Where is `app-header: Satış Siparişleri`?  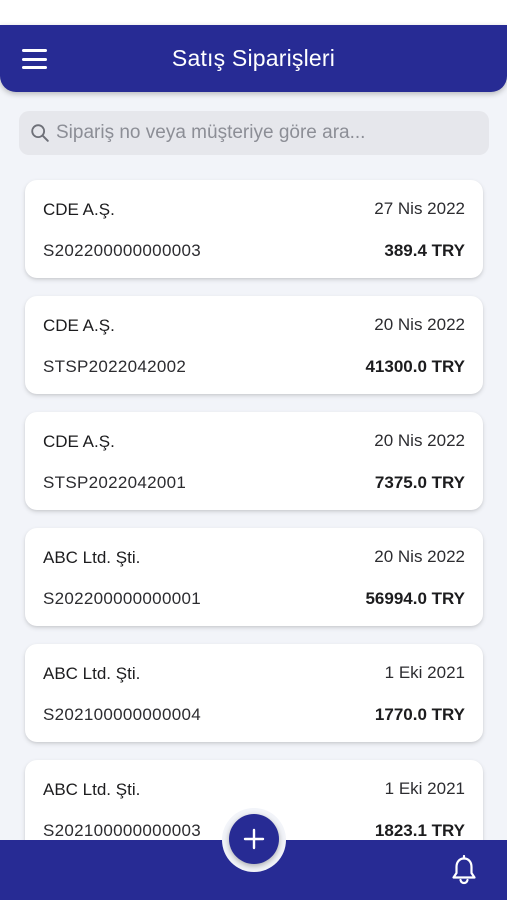
app-header: Satış Siparişleri is located at coordinates (253, 58).